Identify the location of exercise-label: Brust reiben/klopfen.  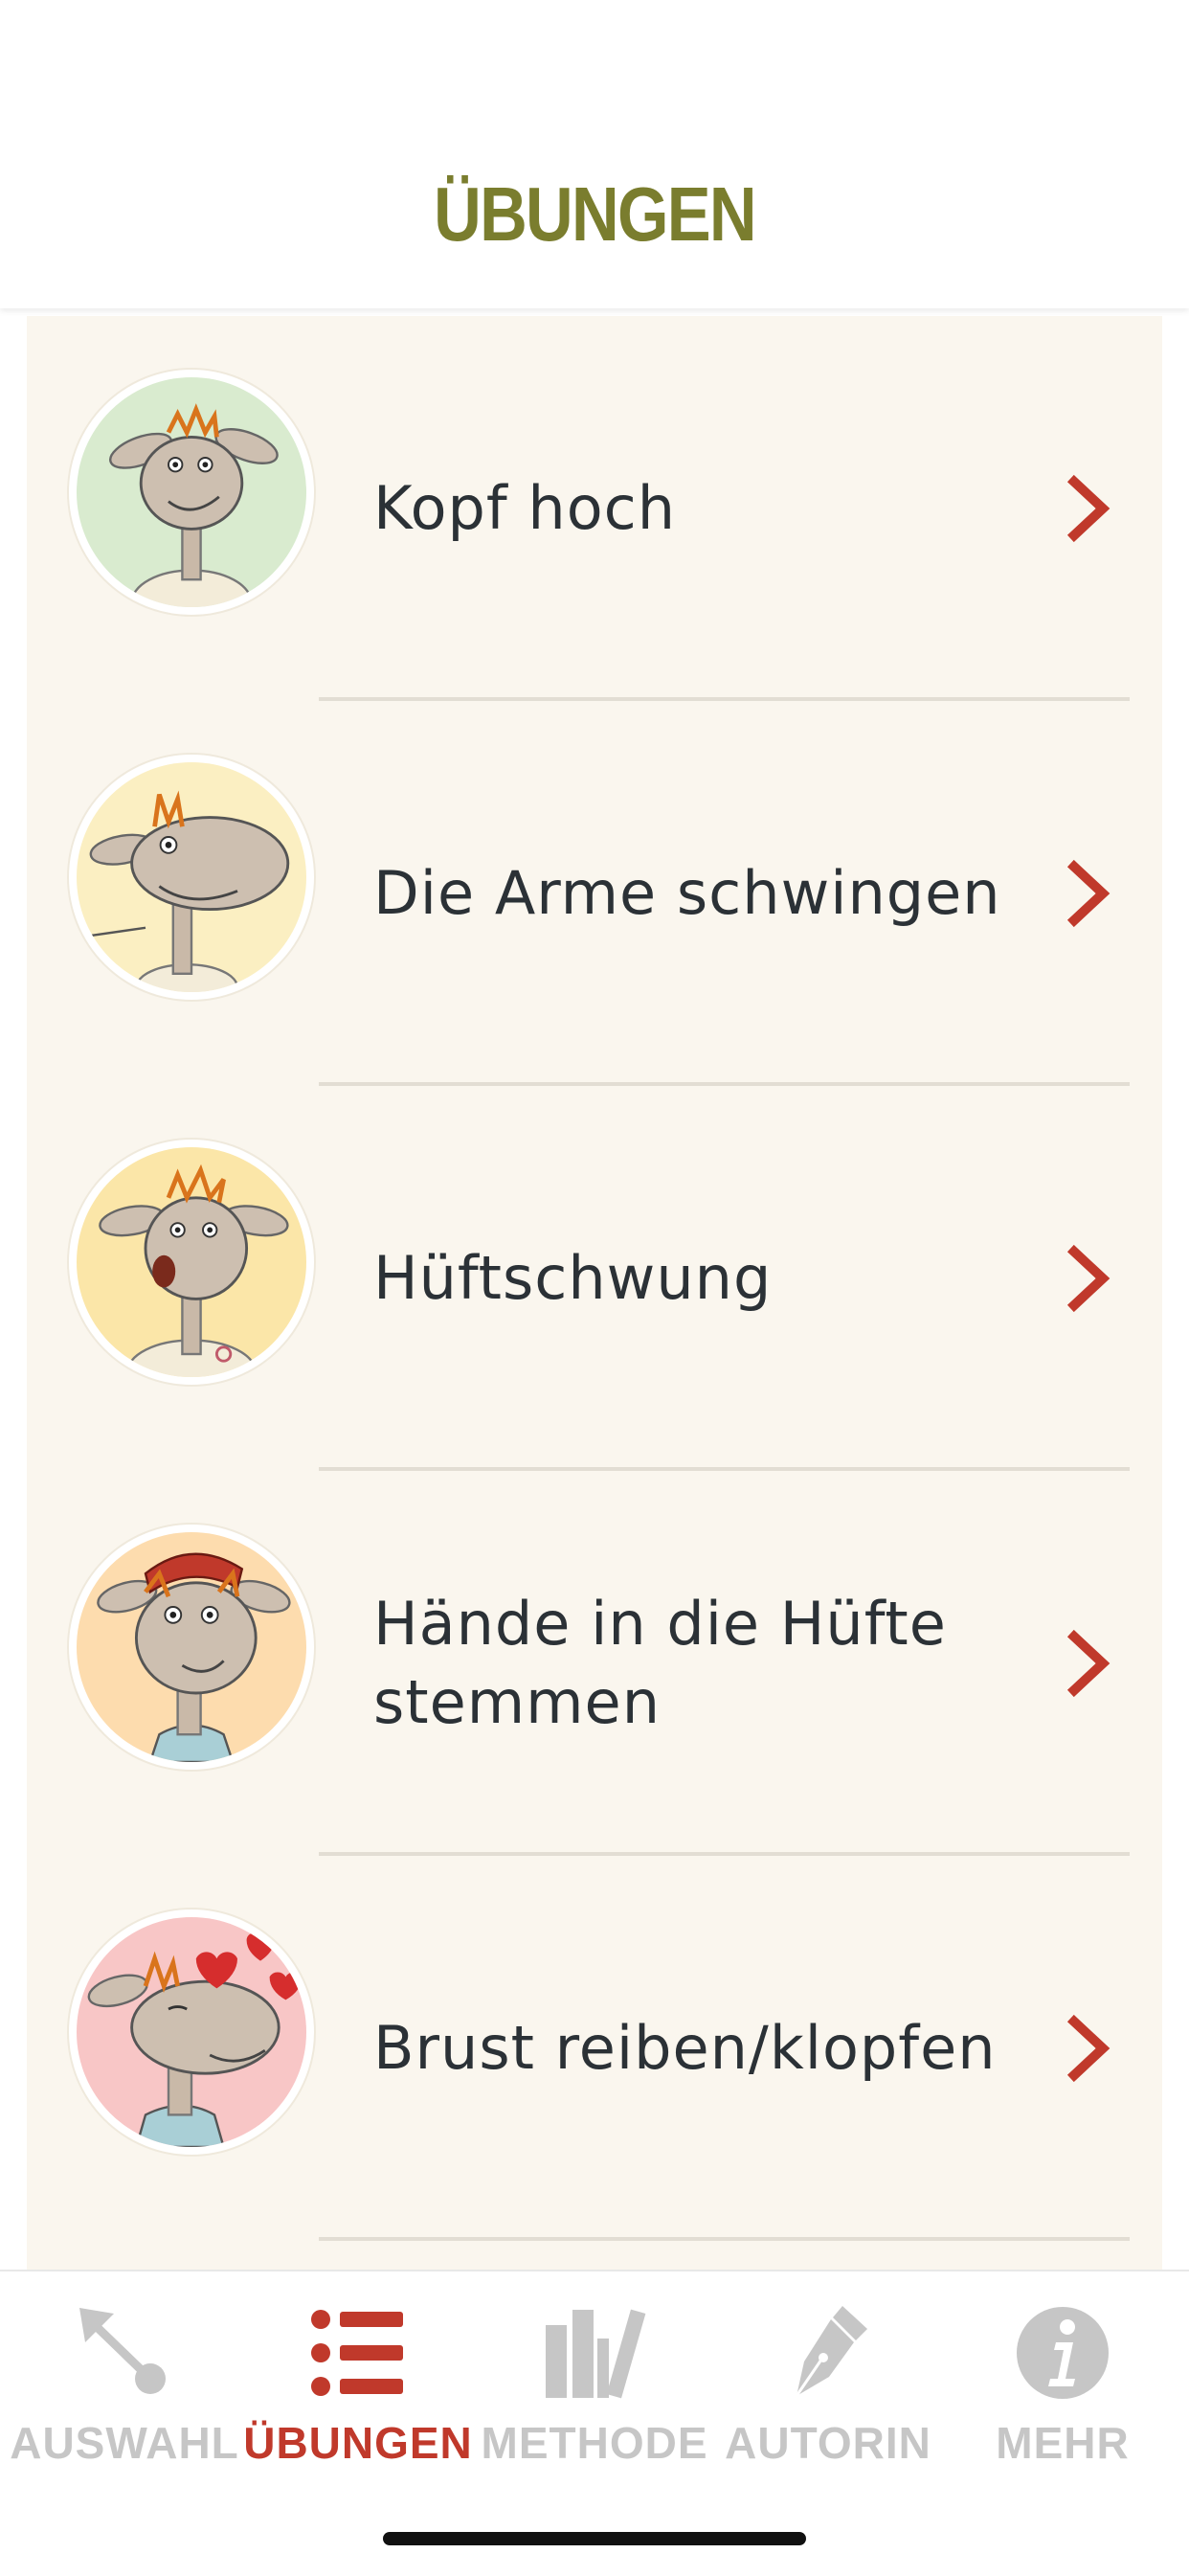
(685, 2048).